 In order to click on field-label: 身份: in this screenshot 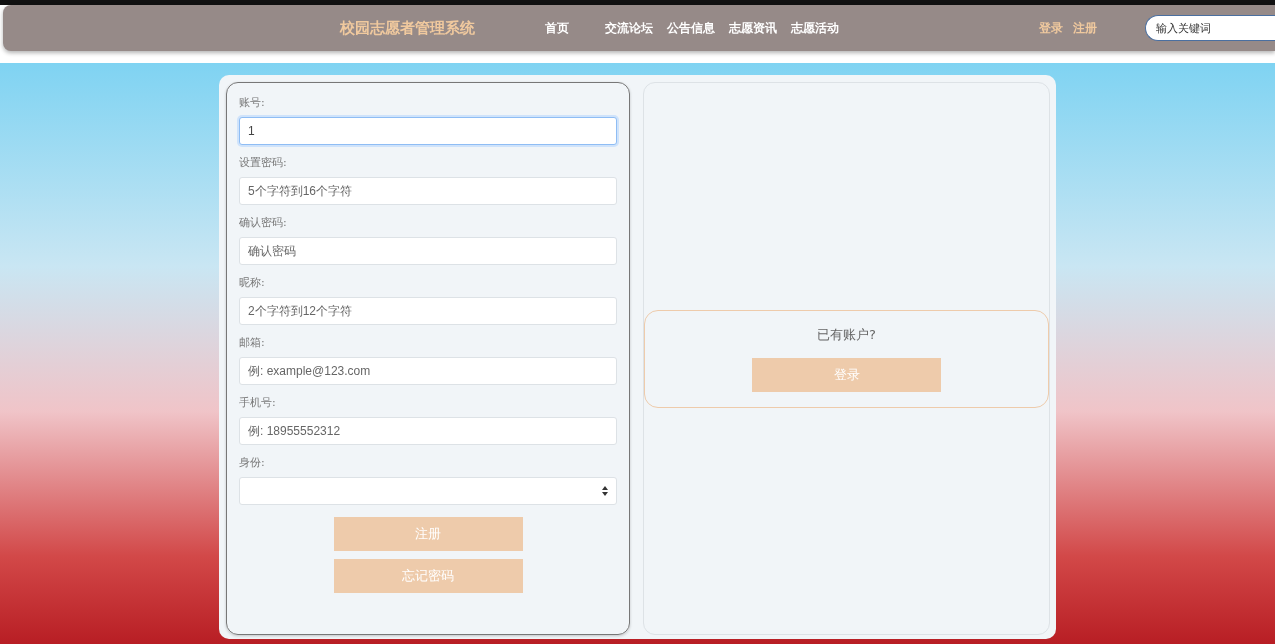, I will do `click(252, 462)`.